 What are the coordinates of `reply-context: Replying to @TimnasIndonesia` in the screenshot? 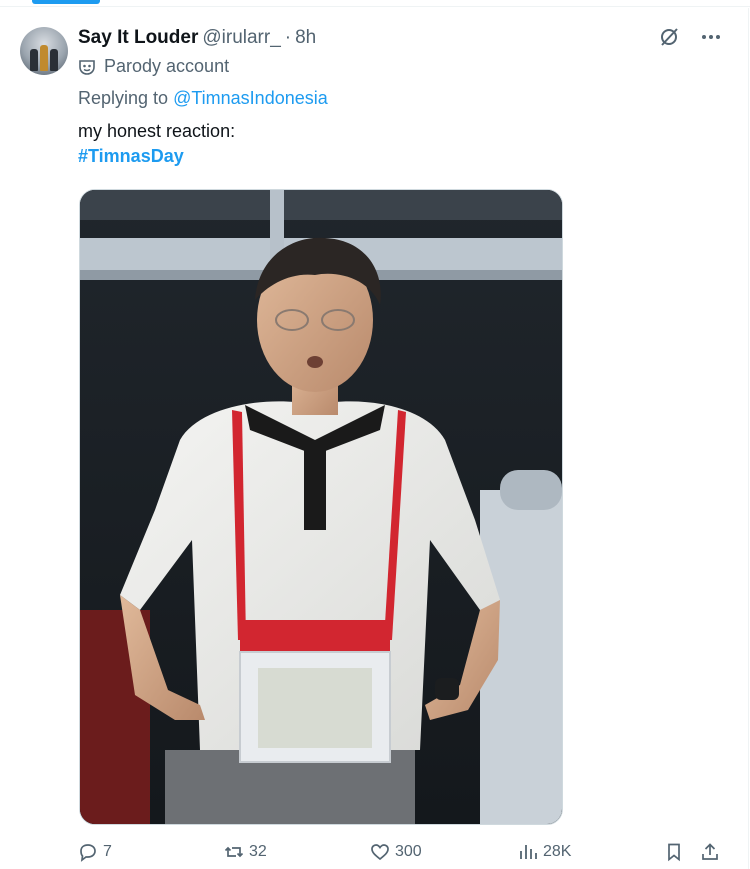 It's located at (203, 98).